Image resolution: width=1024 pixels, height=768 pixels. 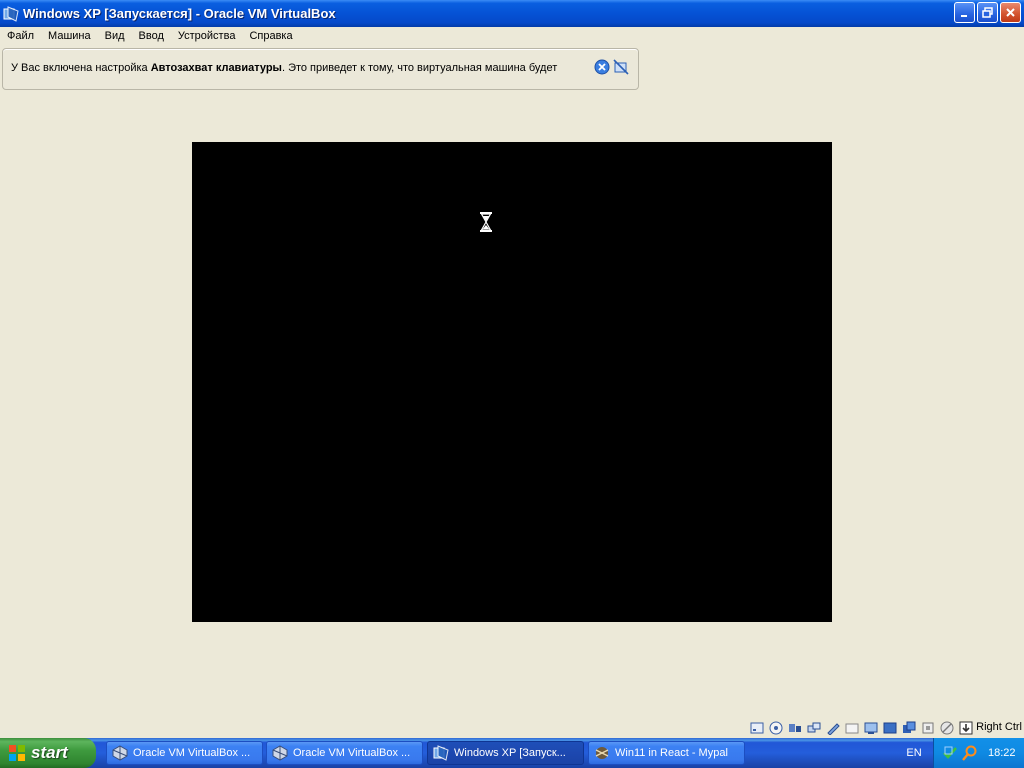 What do you see at coordinates (69, 36) in the screenshot?
I see `menu-machine: Машина` at bounding box center [69, 36].